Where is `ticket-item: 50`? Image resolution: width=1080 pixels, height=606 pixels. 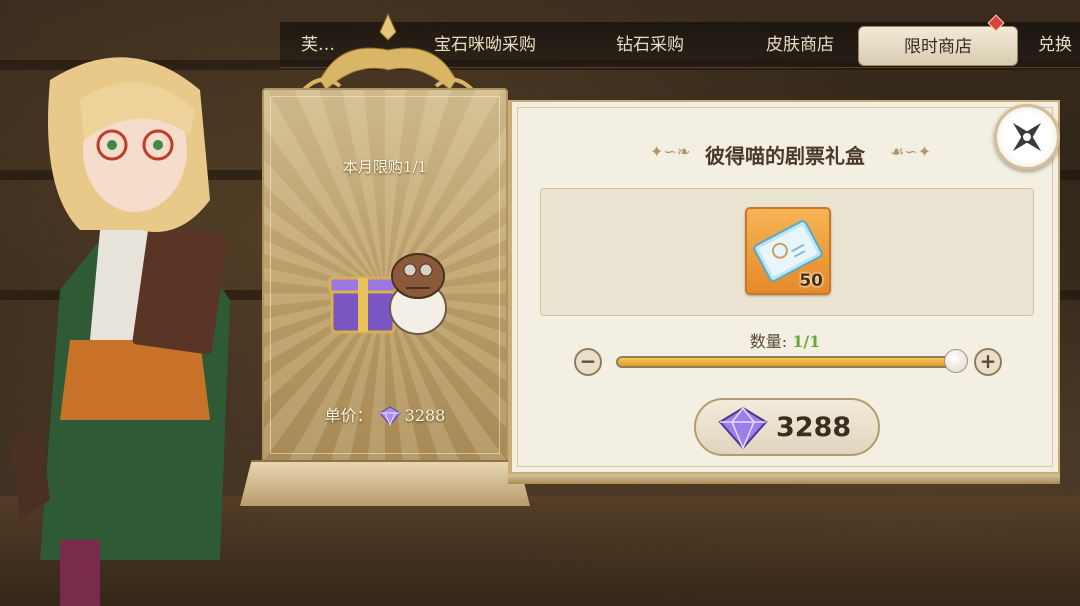
ticket-item: 50 is located at coordinates (788, 251).